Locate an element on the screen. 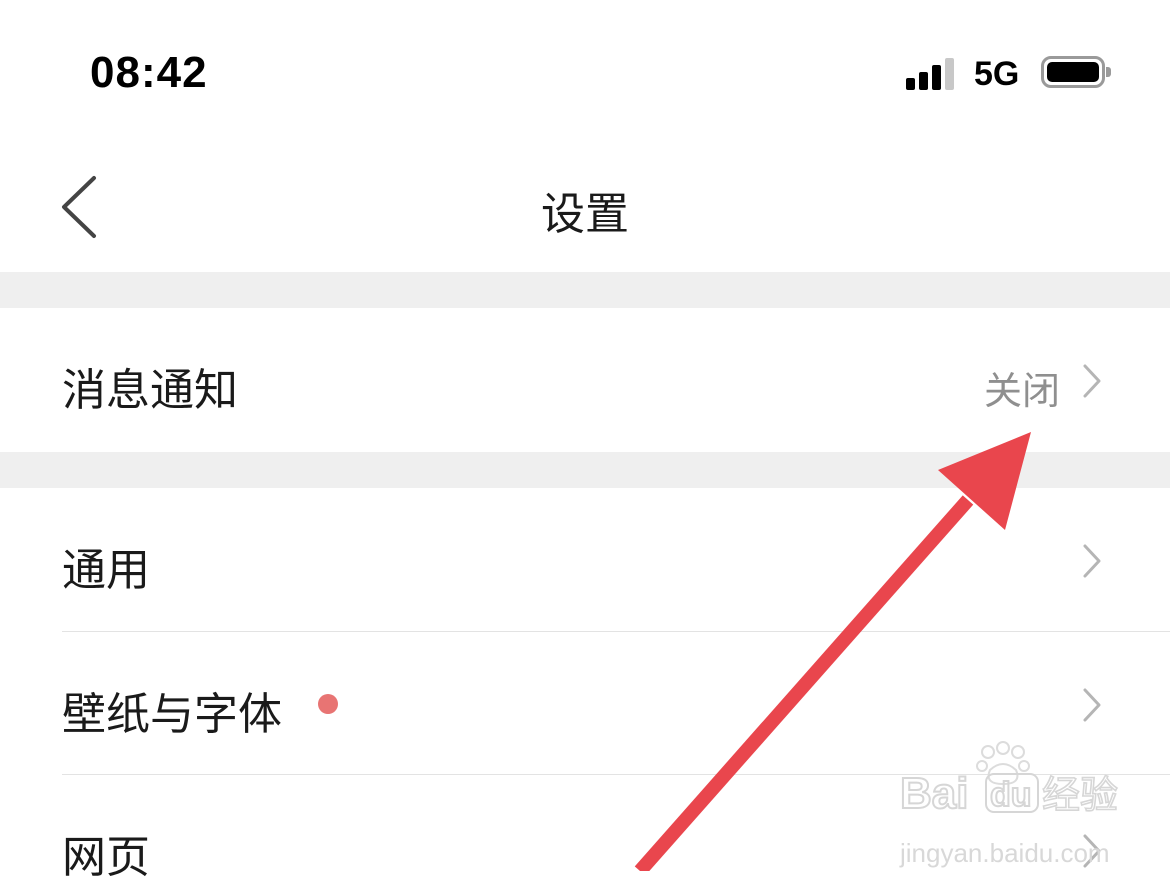 Image resolution: width=1170 pixels, height=885 pixels. watermark-url: jingyan.baidu.com is located at coordinates (1005, 853).